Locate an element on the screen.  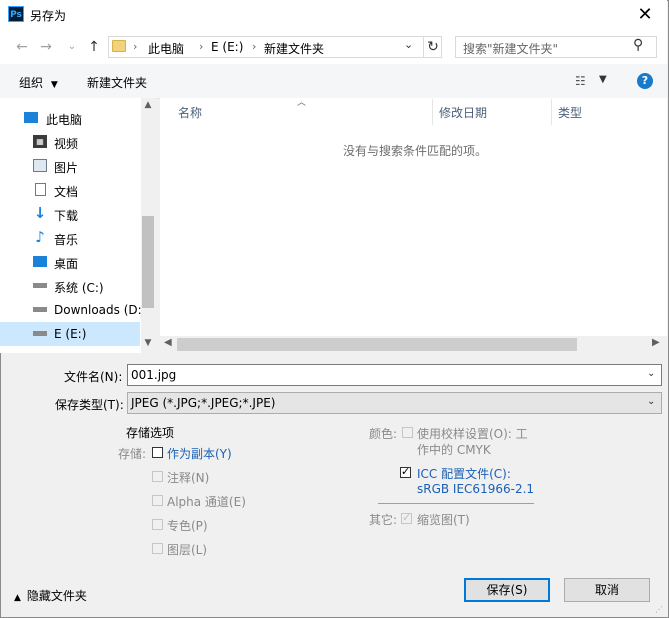
nav-item-label: 视频 is located at coordinates (66, 144).